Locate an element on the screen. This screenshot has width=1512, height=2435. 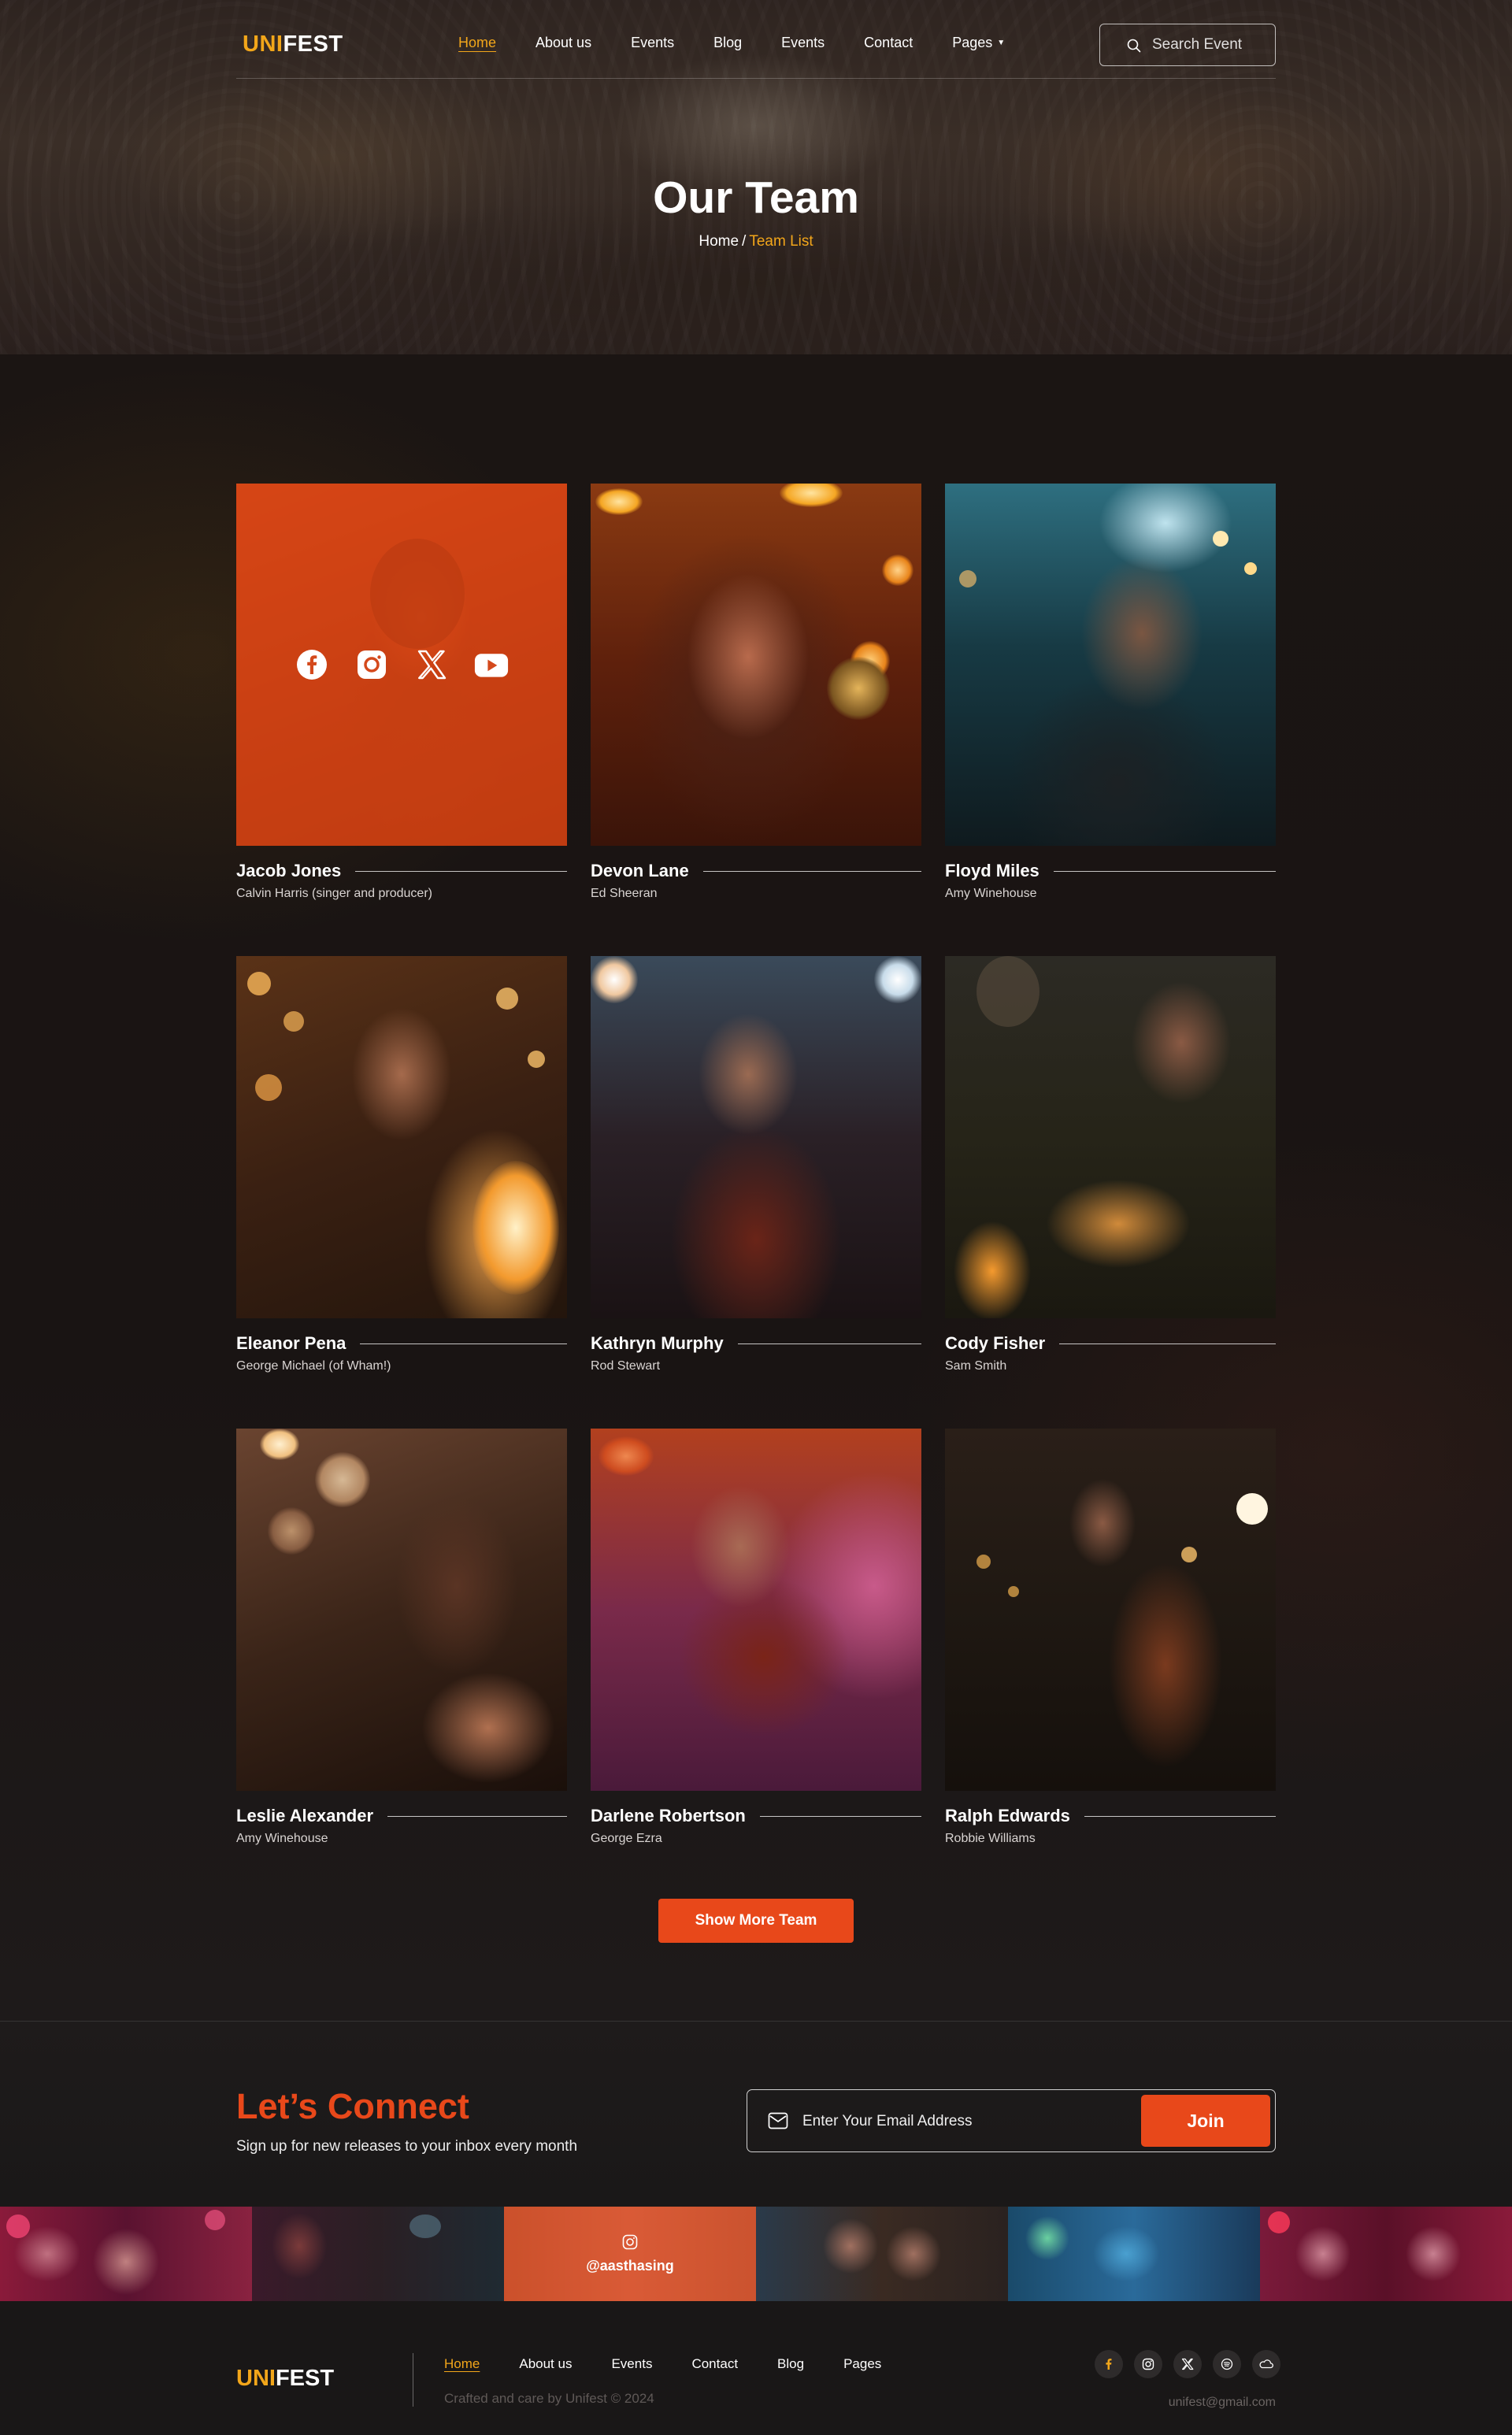
email-input is located at coordinates (967, 2121).